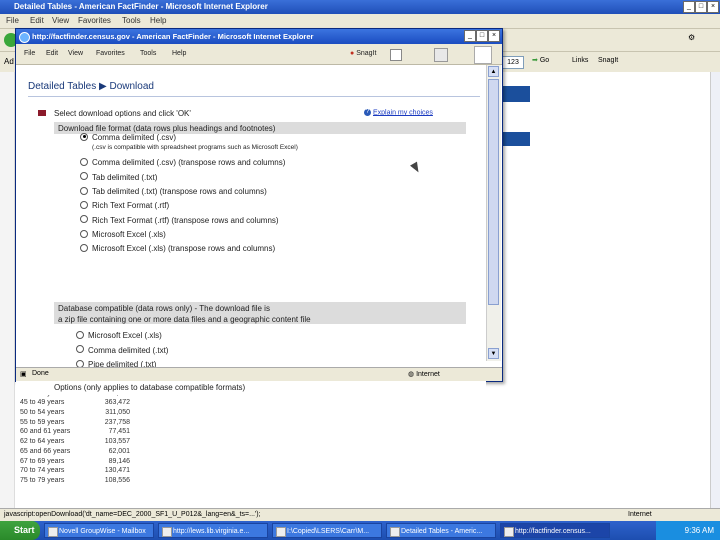 Image resolution: width=720 pixels, height=540 pixels. Describe the element at coordinates (119, 461) in the screenshot. I see `age-value: 89,146` at that location.